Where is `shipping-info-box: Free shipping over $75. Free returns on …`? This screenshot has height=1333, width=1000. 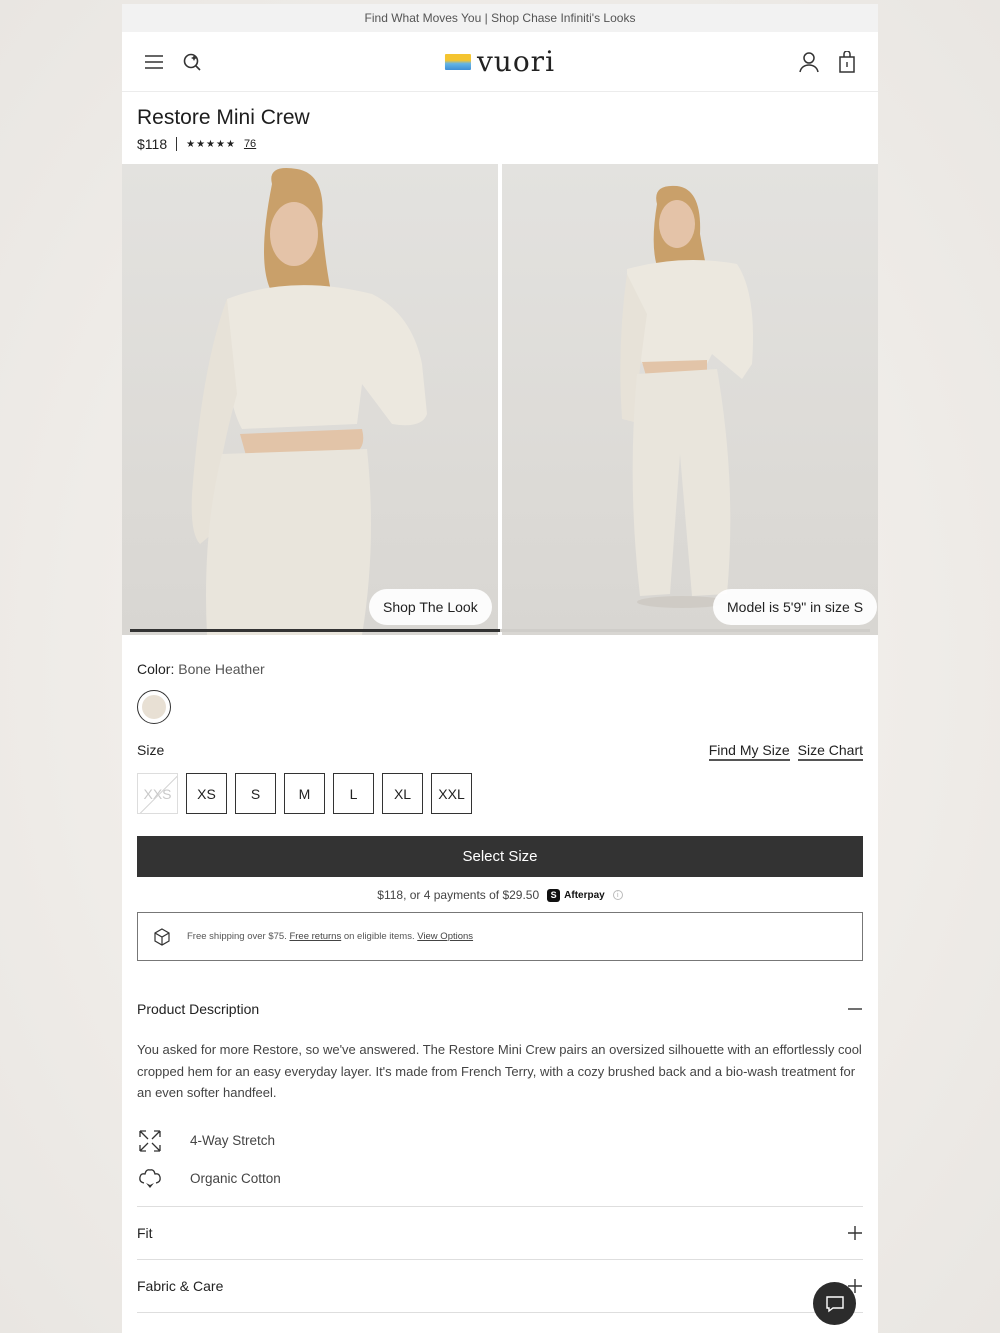 shipping-info-box: Free shipping over $75. Free returns on … is located at coordinates (500, 936).